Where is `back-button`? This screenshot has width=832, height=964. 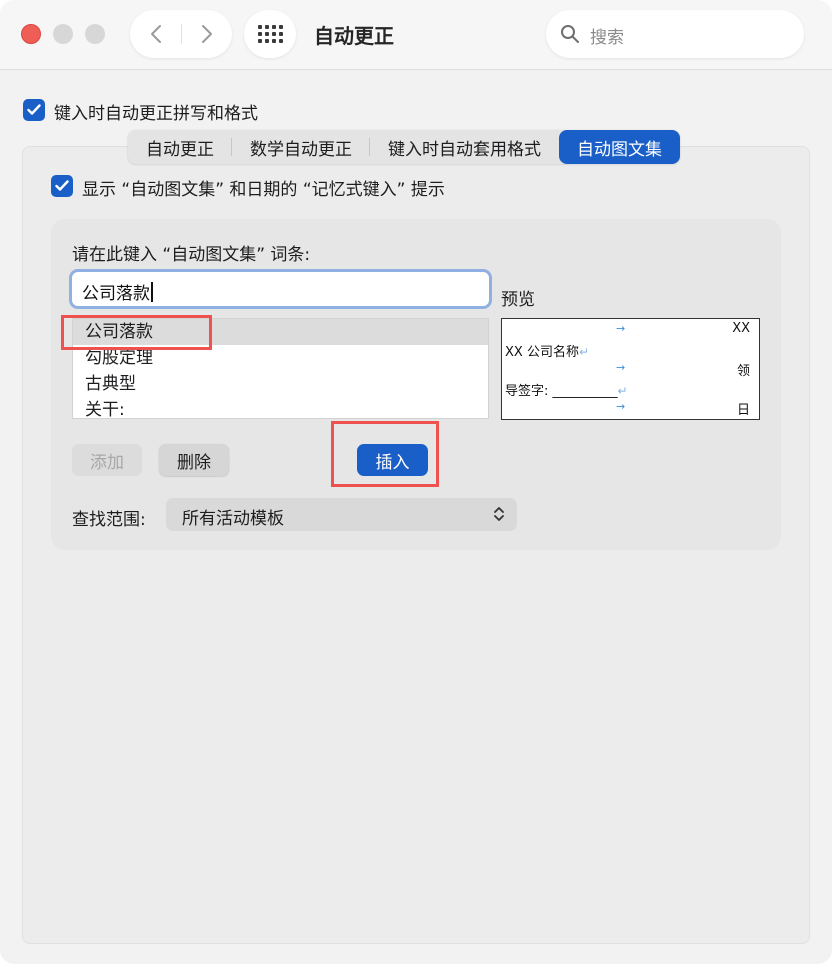 back-button is located at coordinates (155, 34).